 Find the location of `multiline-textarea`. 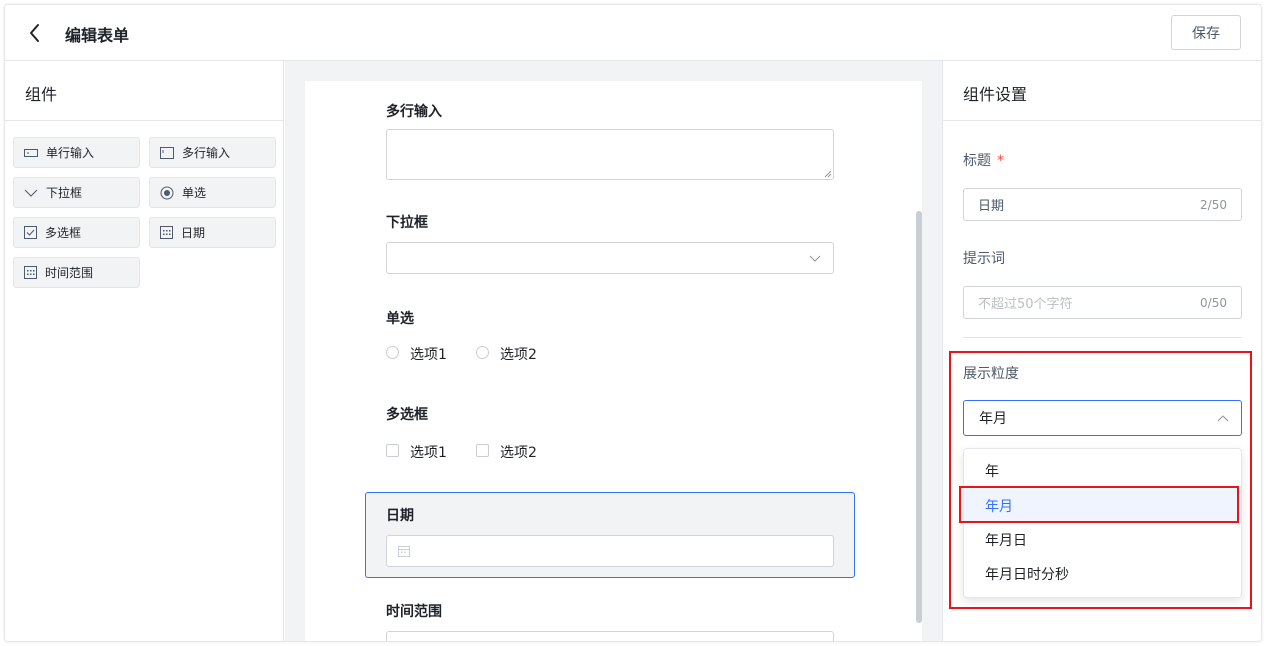

multiline-textarea is located at coordinates (610, 154).